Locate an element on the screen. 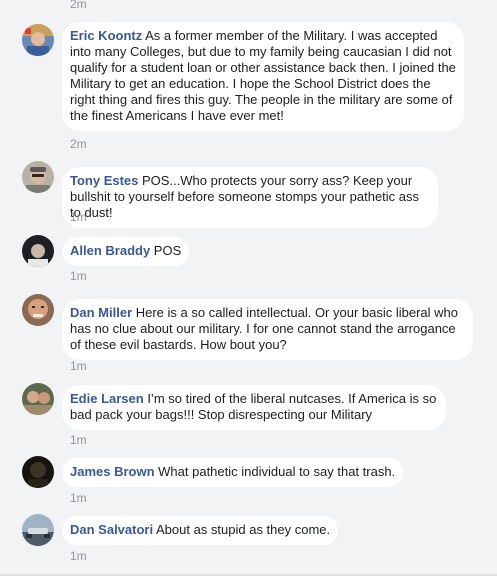 This screenshot has width=497, height=576. comment-bubble: Allen Braddy POS is located at coordinates (126, 251).